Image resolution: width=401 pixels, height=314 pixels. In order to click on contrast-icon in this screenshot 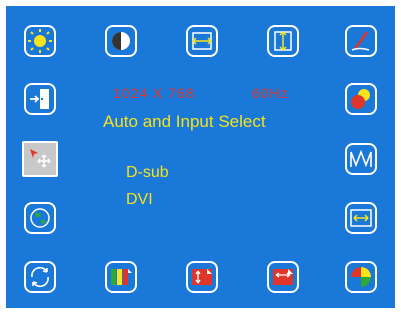, I will do `click(121, 41)`.